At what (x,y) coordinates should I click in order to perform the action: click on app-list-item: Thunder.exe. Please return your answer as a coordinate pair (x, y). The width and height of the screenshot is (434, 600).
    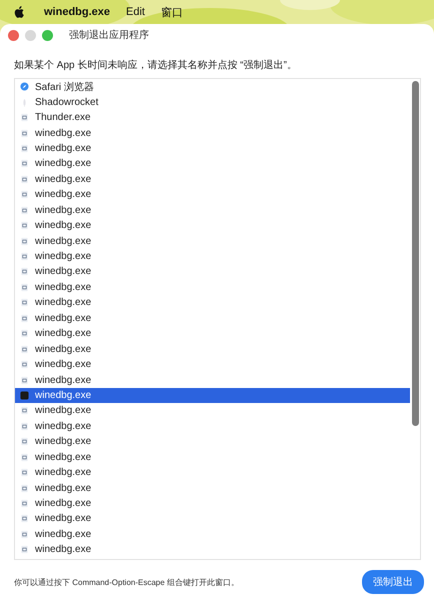
    Looking at the image, I should click on (212, 118).